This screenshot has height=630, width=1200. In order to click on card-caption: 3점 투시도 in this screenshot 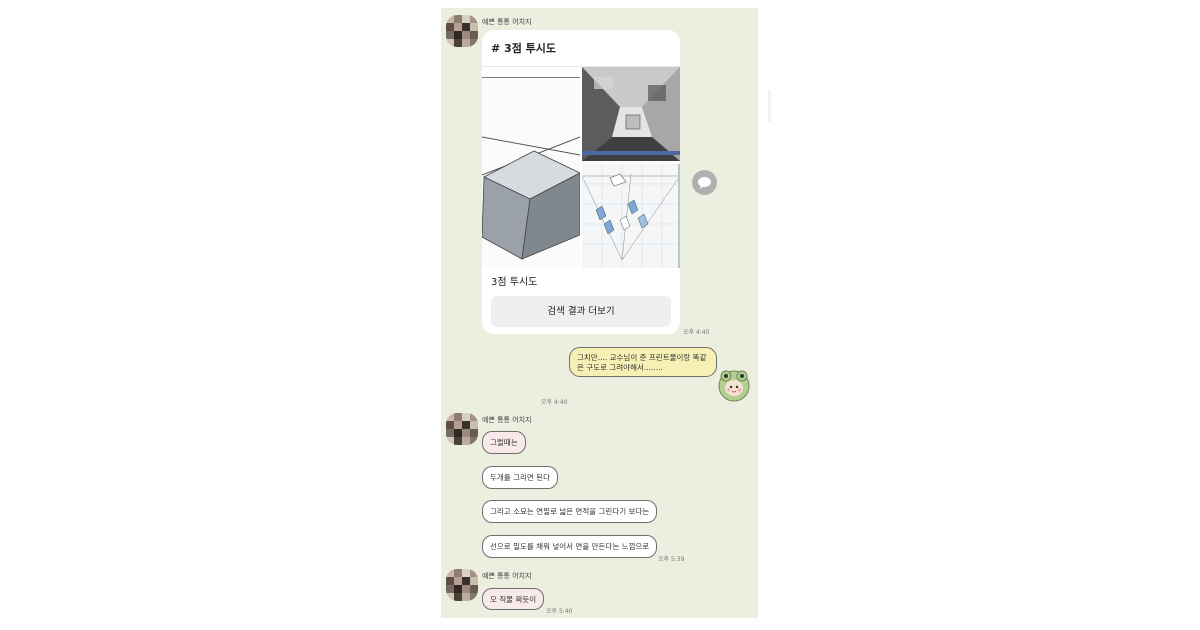, I will do `click(514, 282)`.